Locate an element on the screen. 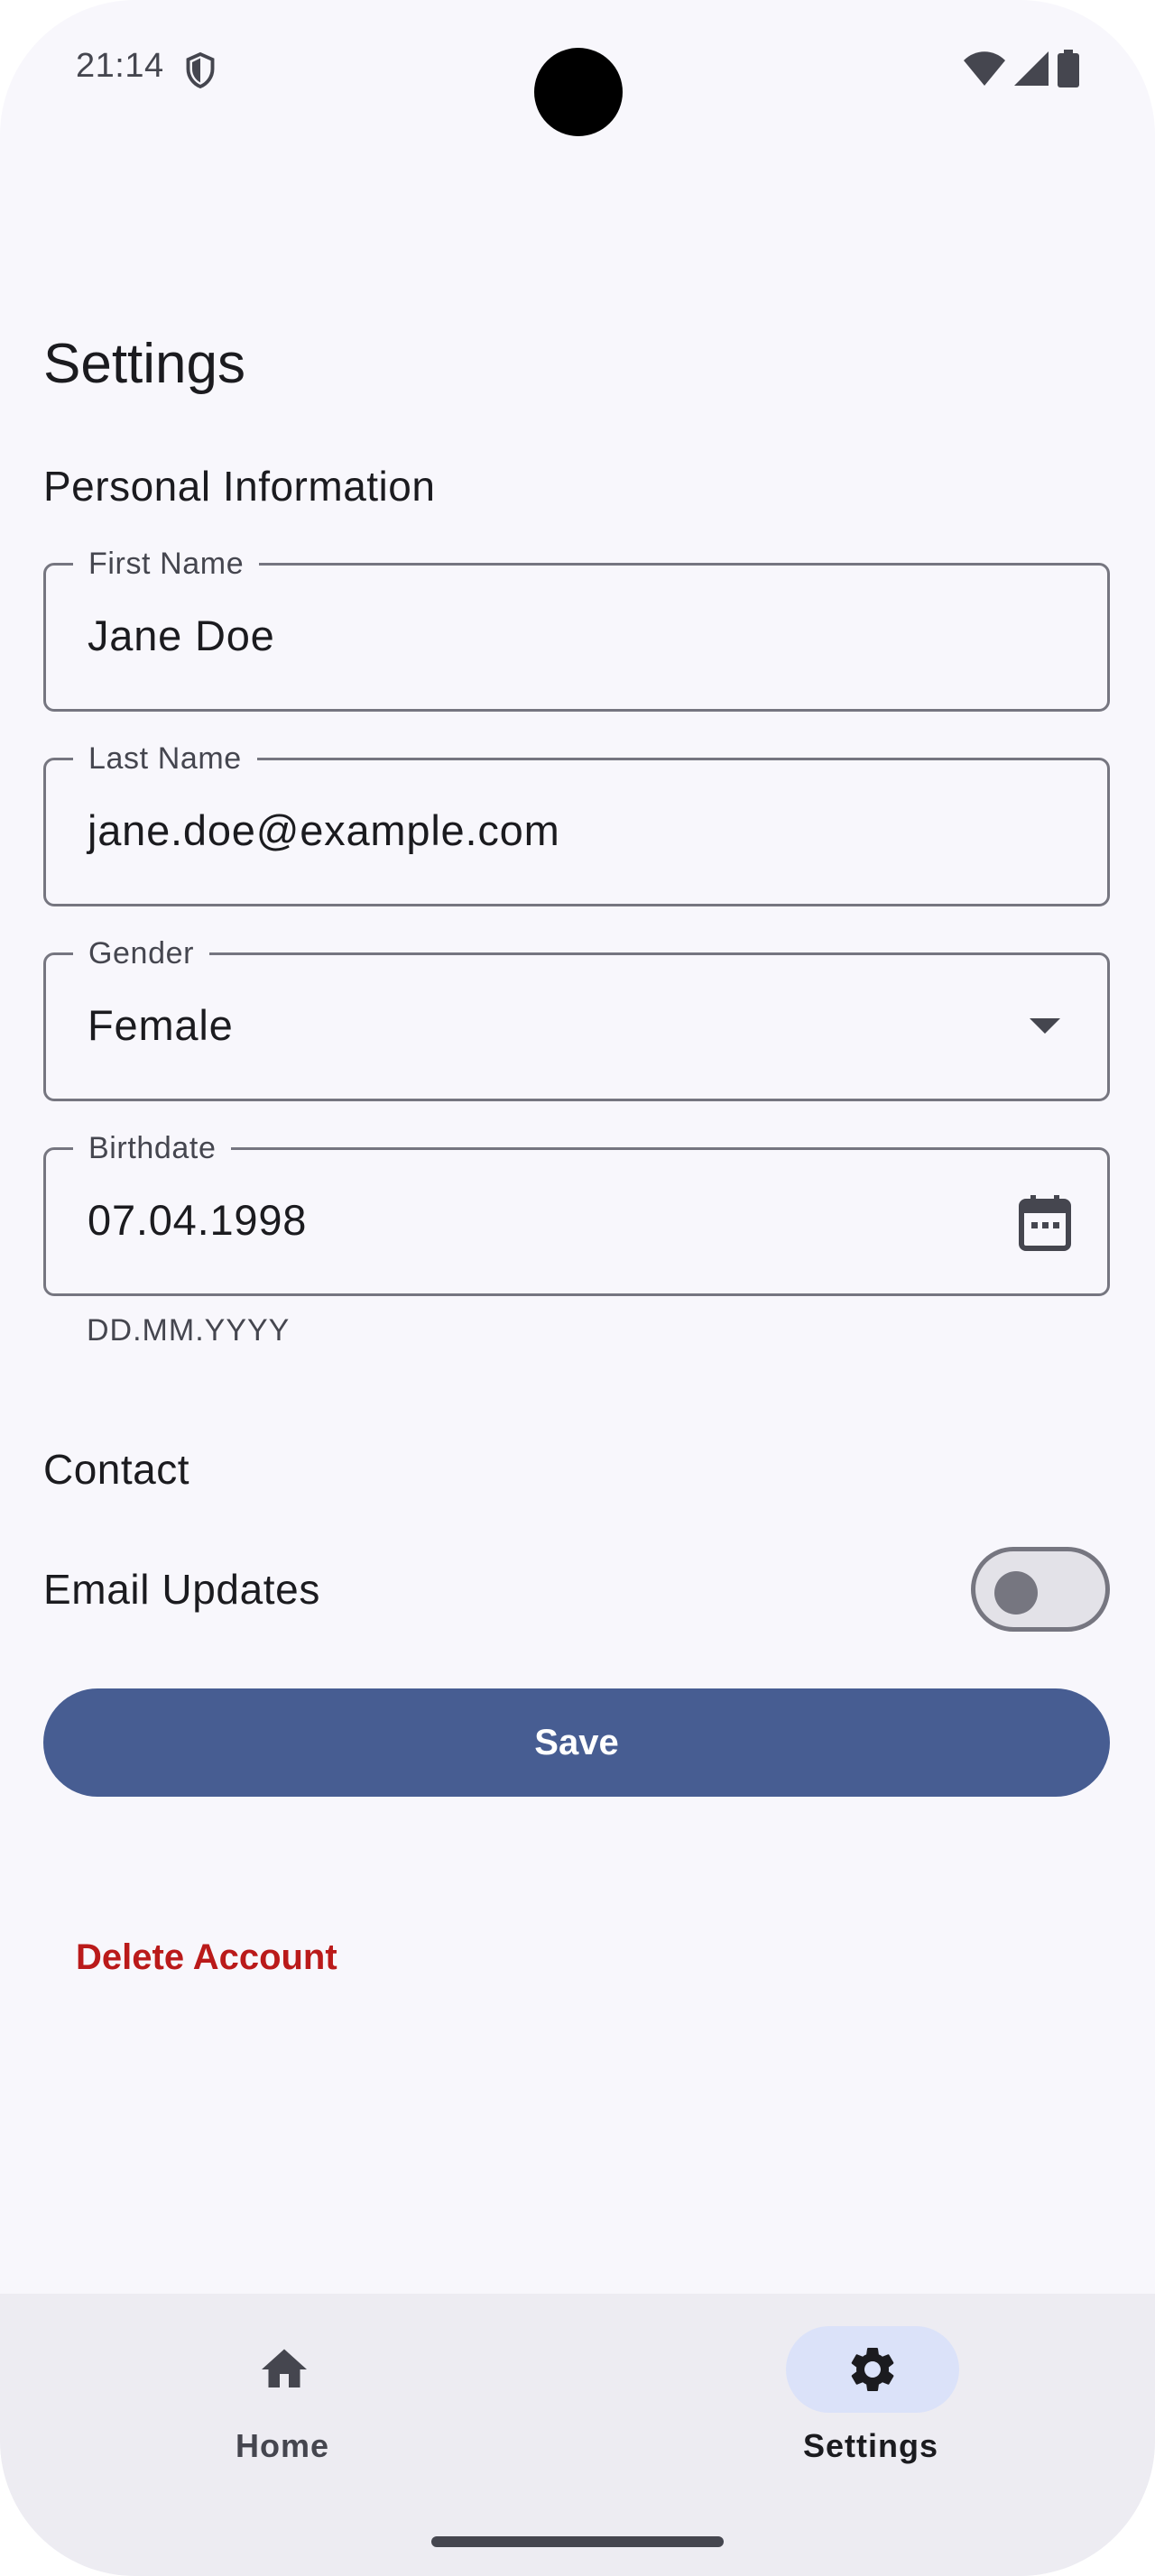 This screenshot has width=1155, height=2576. page-title: Settings is located at coordinates (144, 364).